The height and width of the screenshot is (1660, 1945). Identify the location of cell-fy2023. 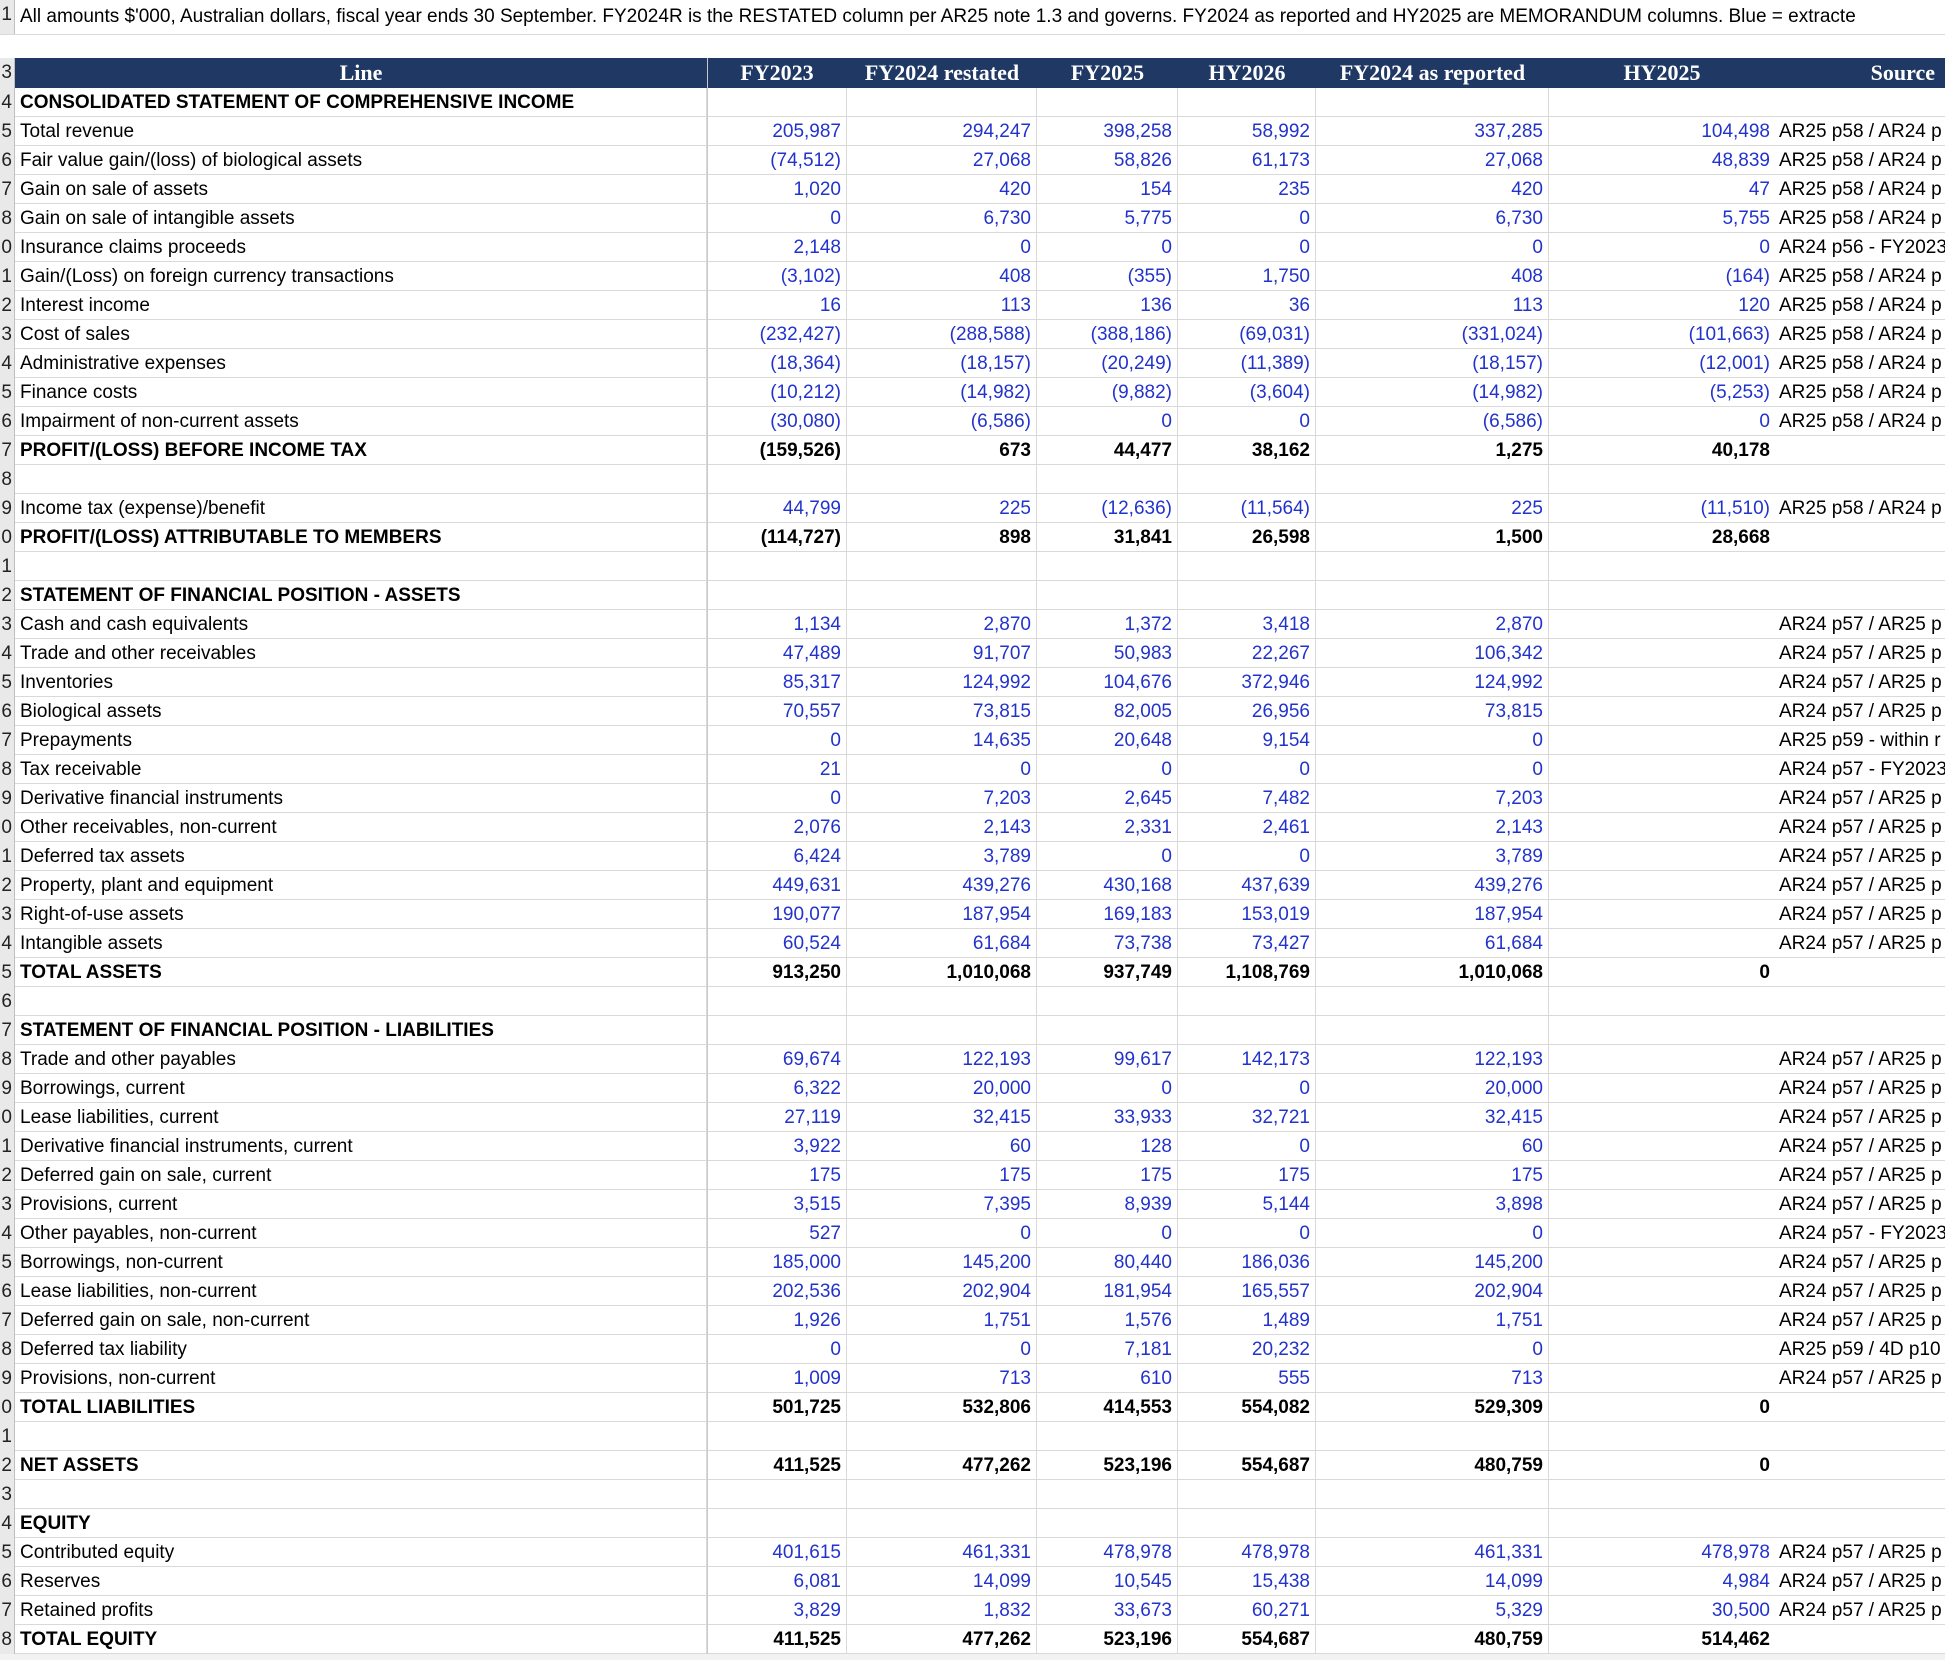
(777, 595).